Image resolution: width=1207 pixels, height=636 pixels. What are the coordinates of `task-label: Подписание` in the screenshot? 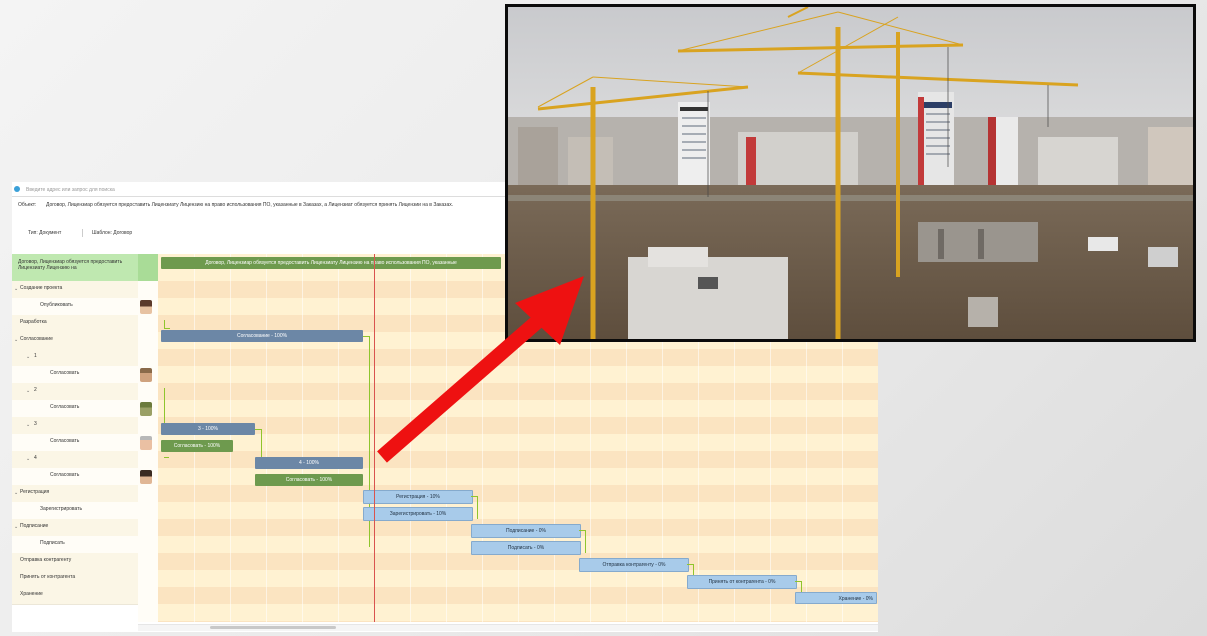 It's located at (34, 526).